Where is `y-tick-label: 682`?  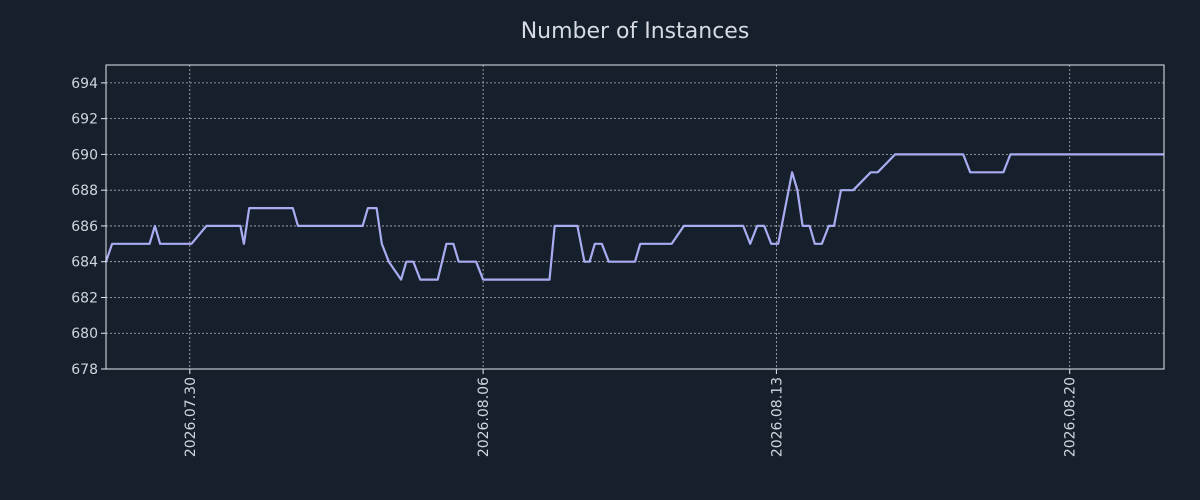
y-tick-label: 682 is located at coordinates (84, 298).